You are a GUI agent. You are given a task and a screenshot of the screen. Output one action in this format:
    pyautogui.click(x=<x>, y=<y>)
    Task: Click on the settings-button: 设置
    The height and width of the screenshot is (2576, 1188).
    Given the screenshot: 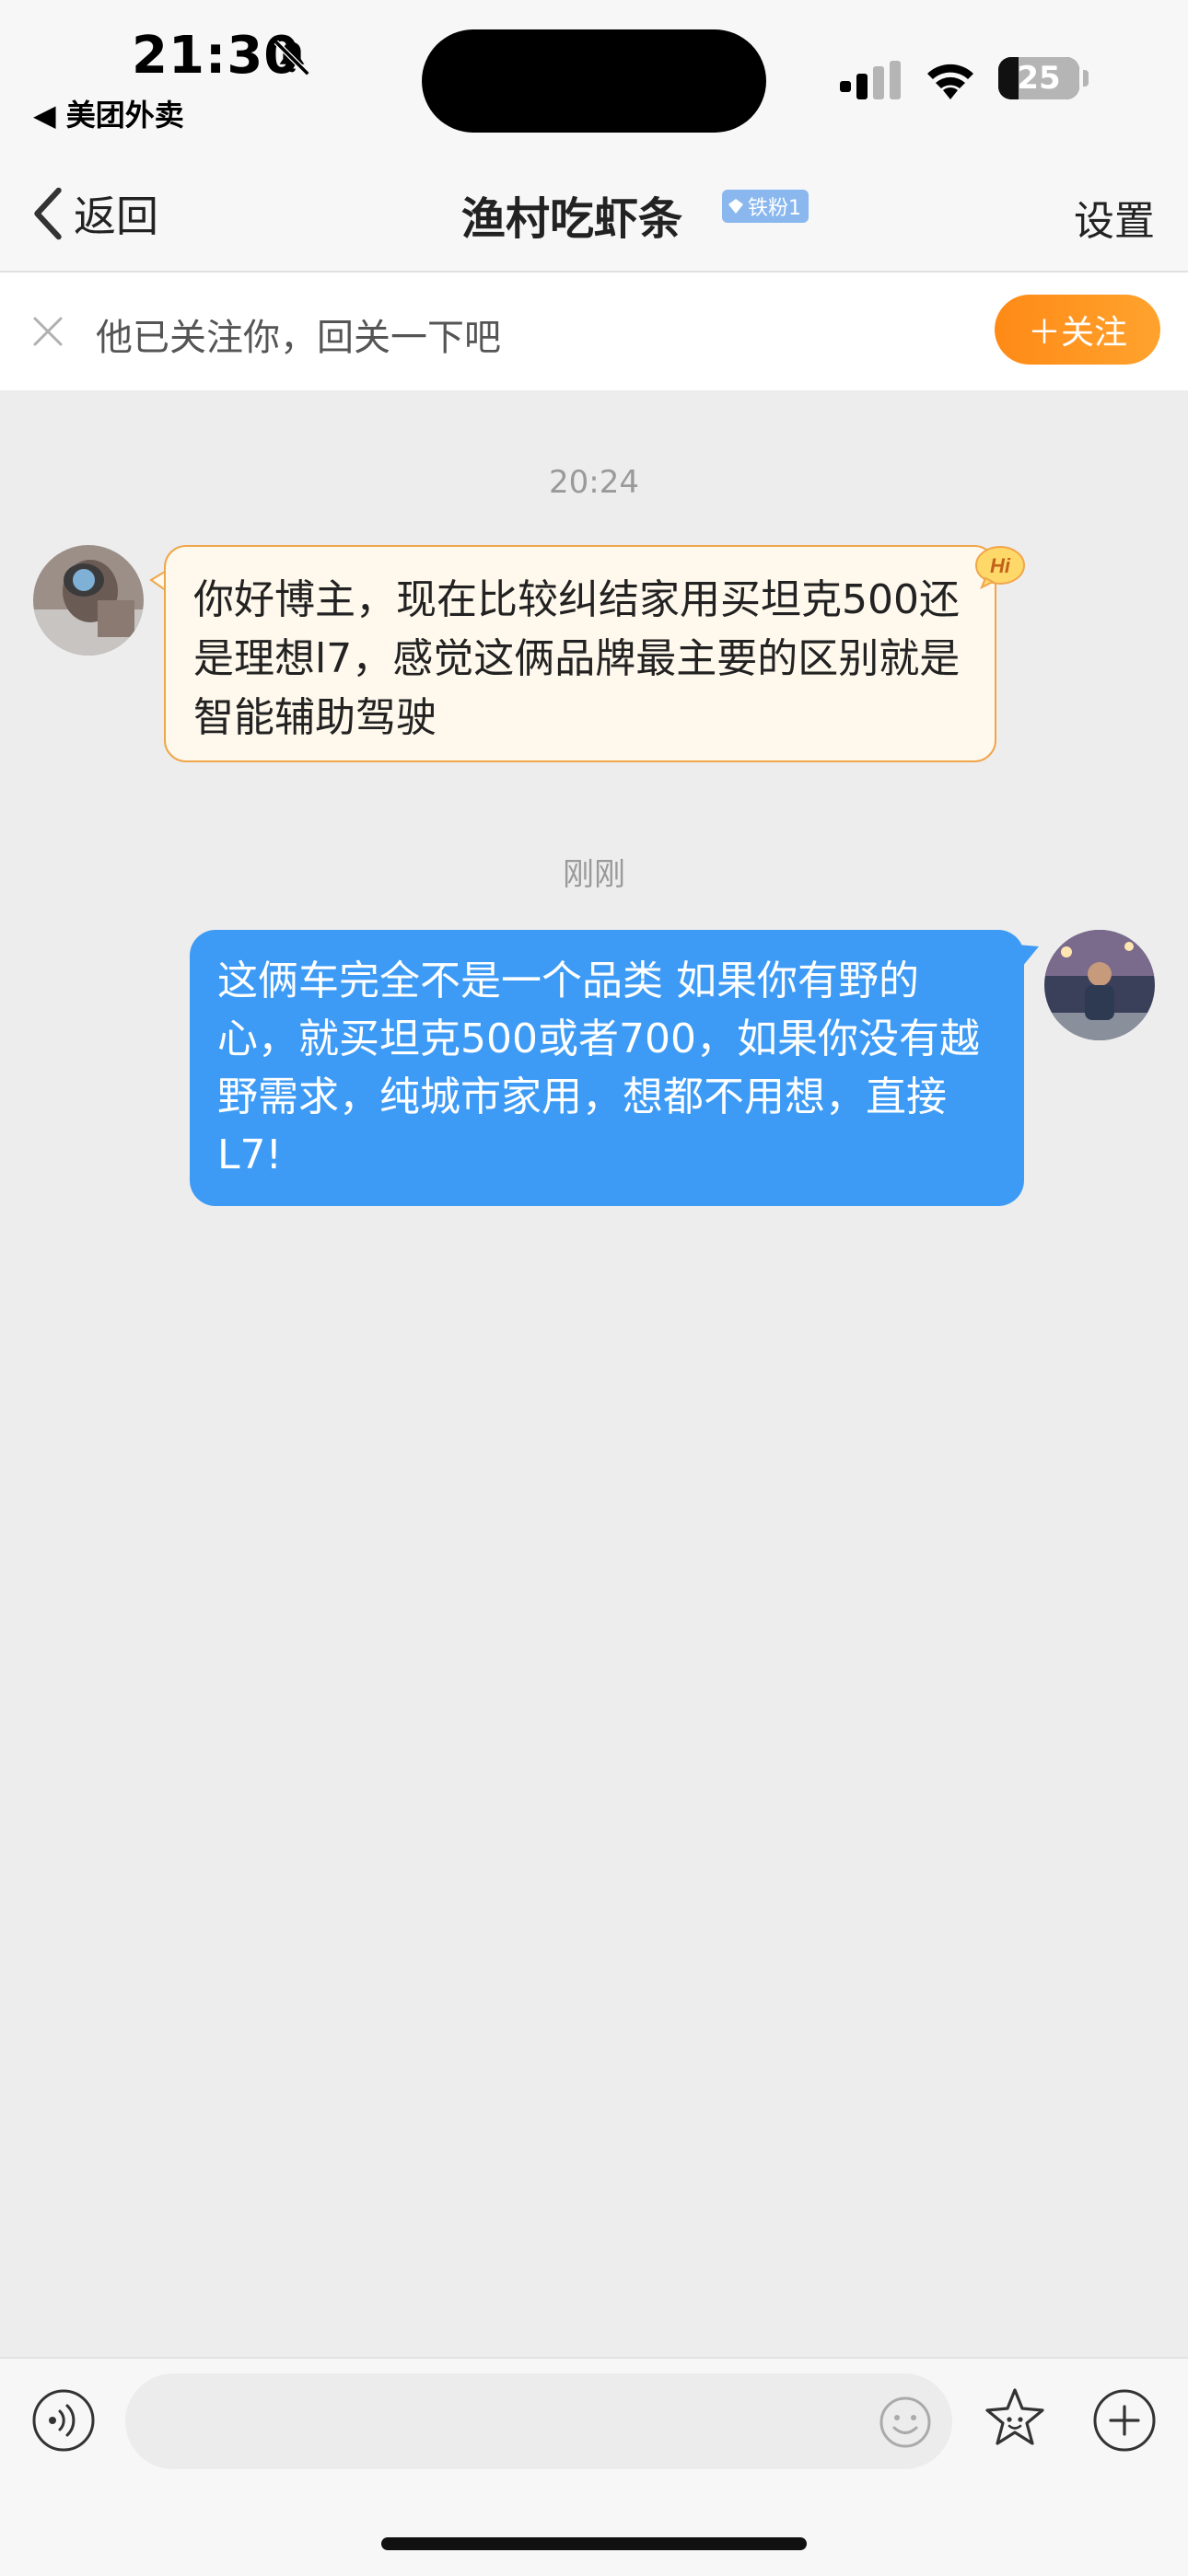 What is the action you would take?
    pyautogui.click(x=1114, y=217)
    